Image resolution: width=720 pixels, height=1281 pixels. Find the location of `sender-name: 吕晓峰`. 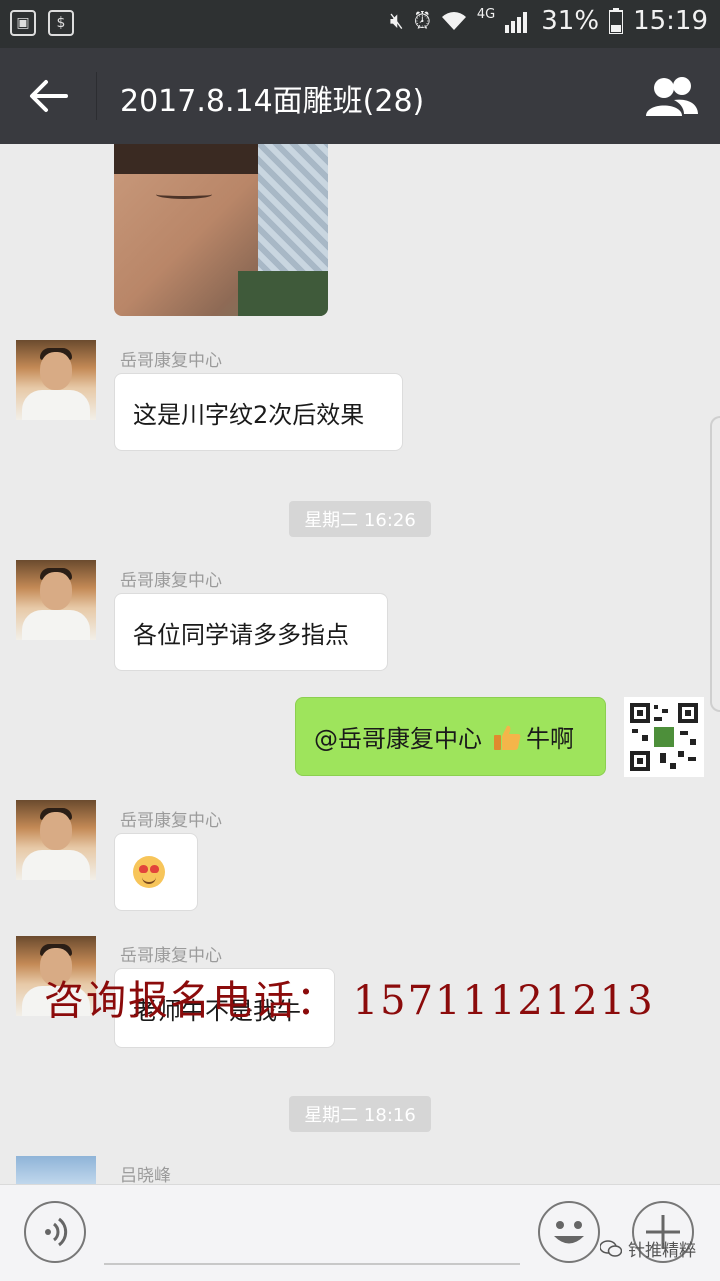

sender-name: 吕晓峰 is located at coordinates (145, 1175).